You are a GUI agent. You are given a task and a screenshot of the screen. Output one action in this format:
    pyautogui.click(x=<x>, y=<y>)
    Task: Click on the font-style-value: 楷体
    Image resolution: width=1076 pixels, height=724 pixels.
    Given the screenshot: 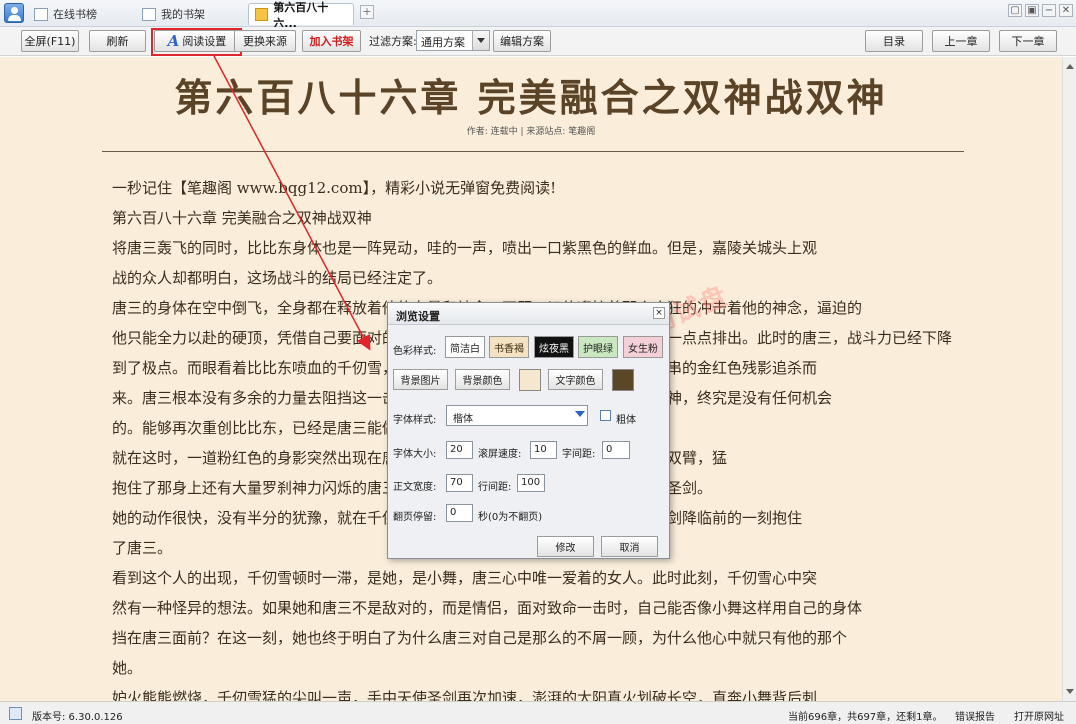 What is the action you would take?
    pyautogui.click(x=463, y=419)
    